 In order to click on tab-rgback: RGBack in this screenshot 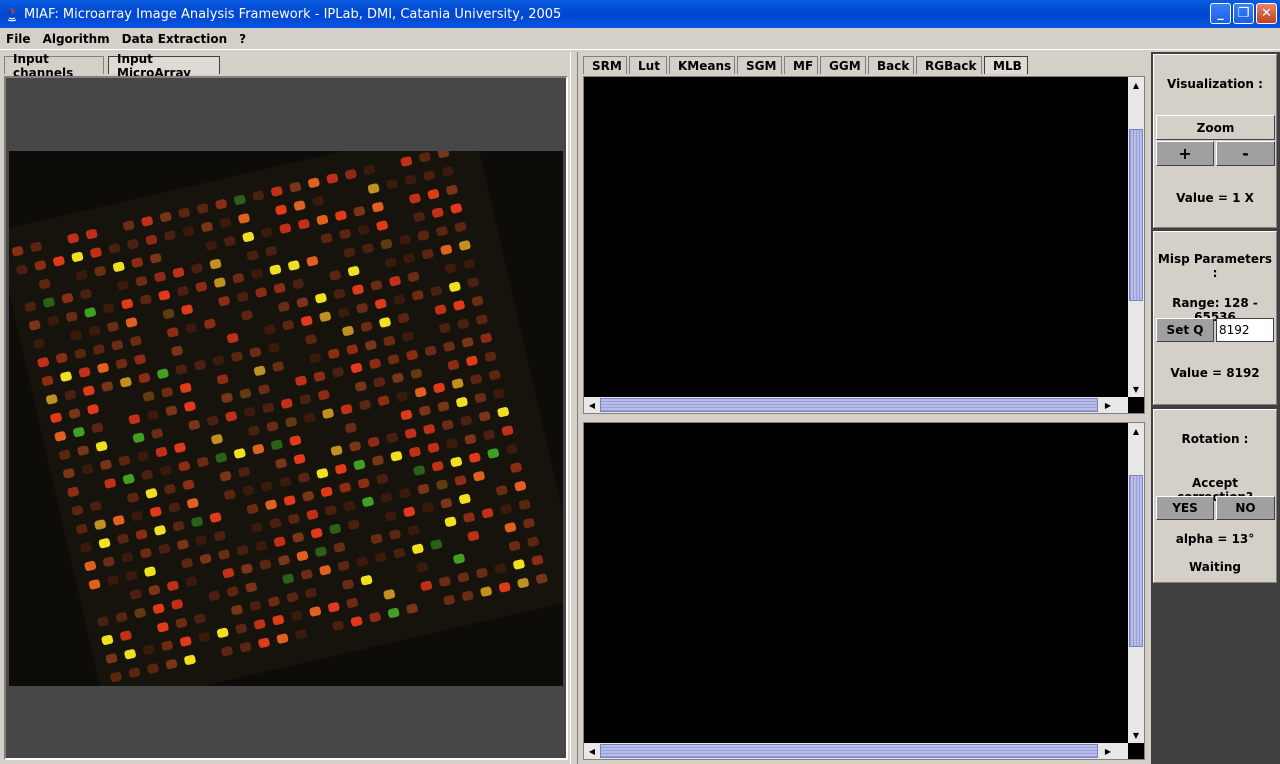, I will do `click(949, 65)`.